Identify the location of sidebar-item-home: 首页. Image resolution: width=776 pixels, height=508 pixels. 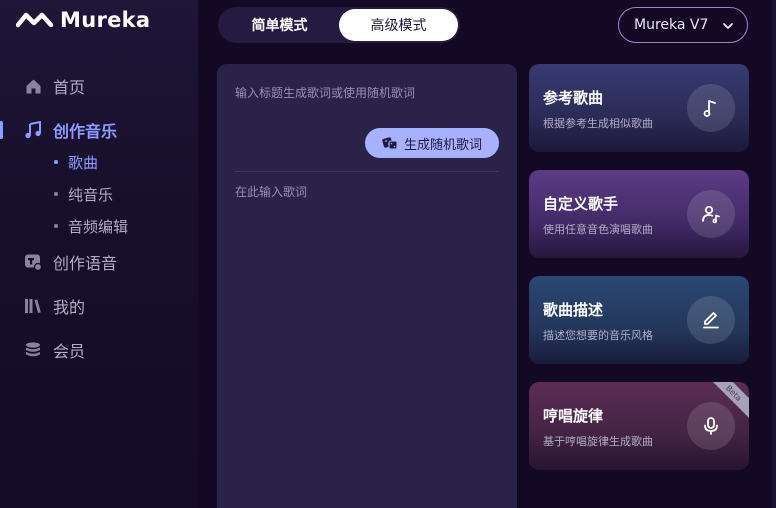
(99, 86).